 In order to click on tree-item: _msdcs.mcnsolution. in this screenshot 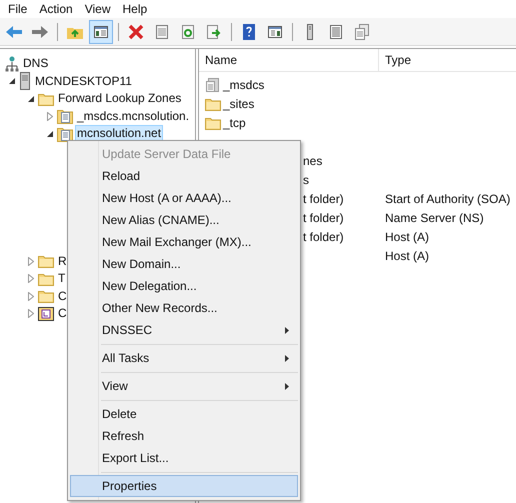, I will do `click(133, 116)`.